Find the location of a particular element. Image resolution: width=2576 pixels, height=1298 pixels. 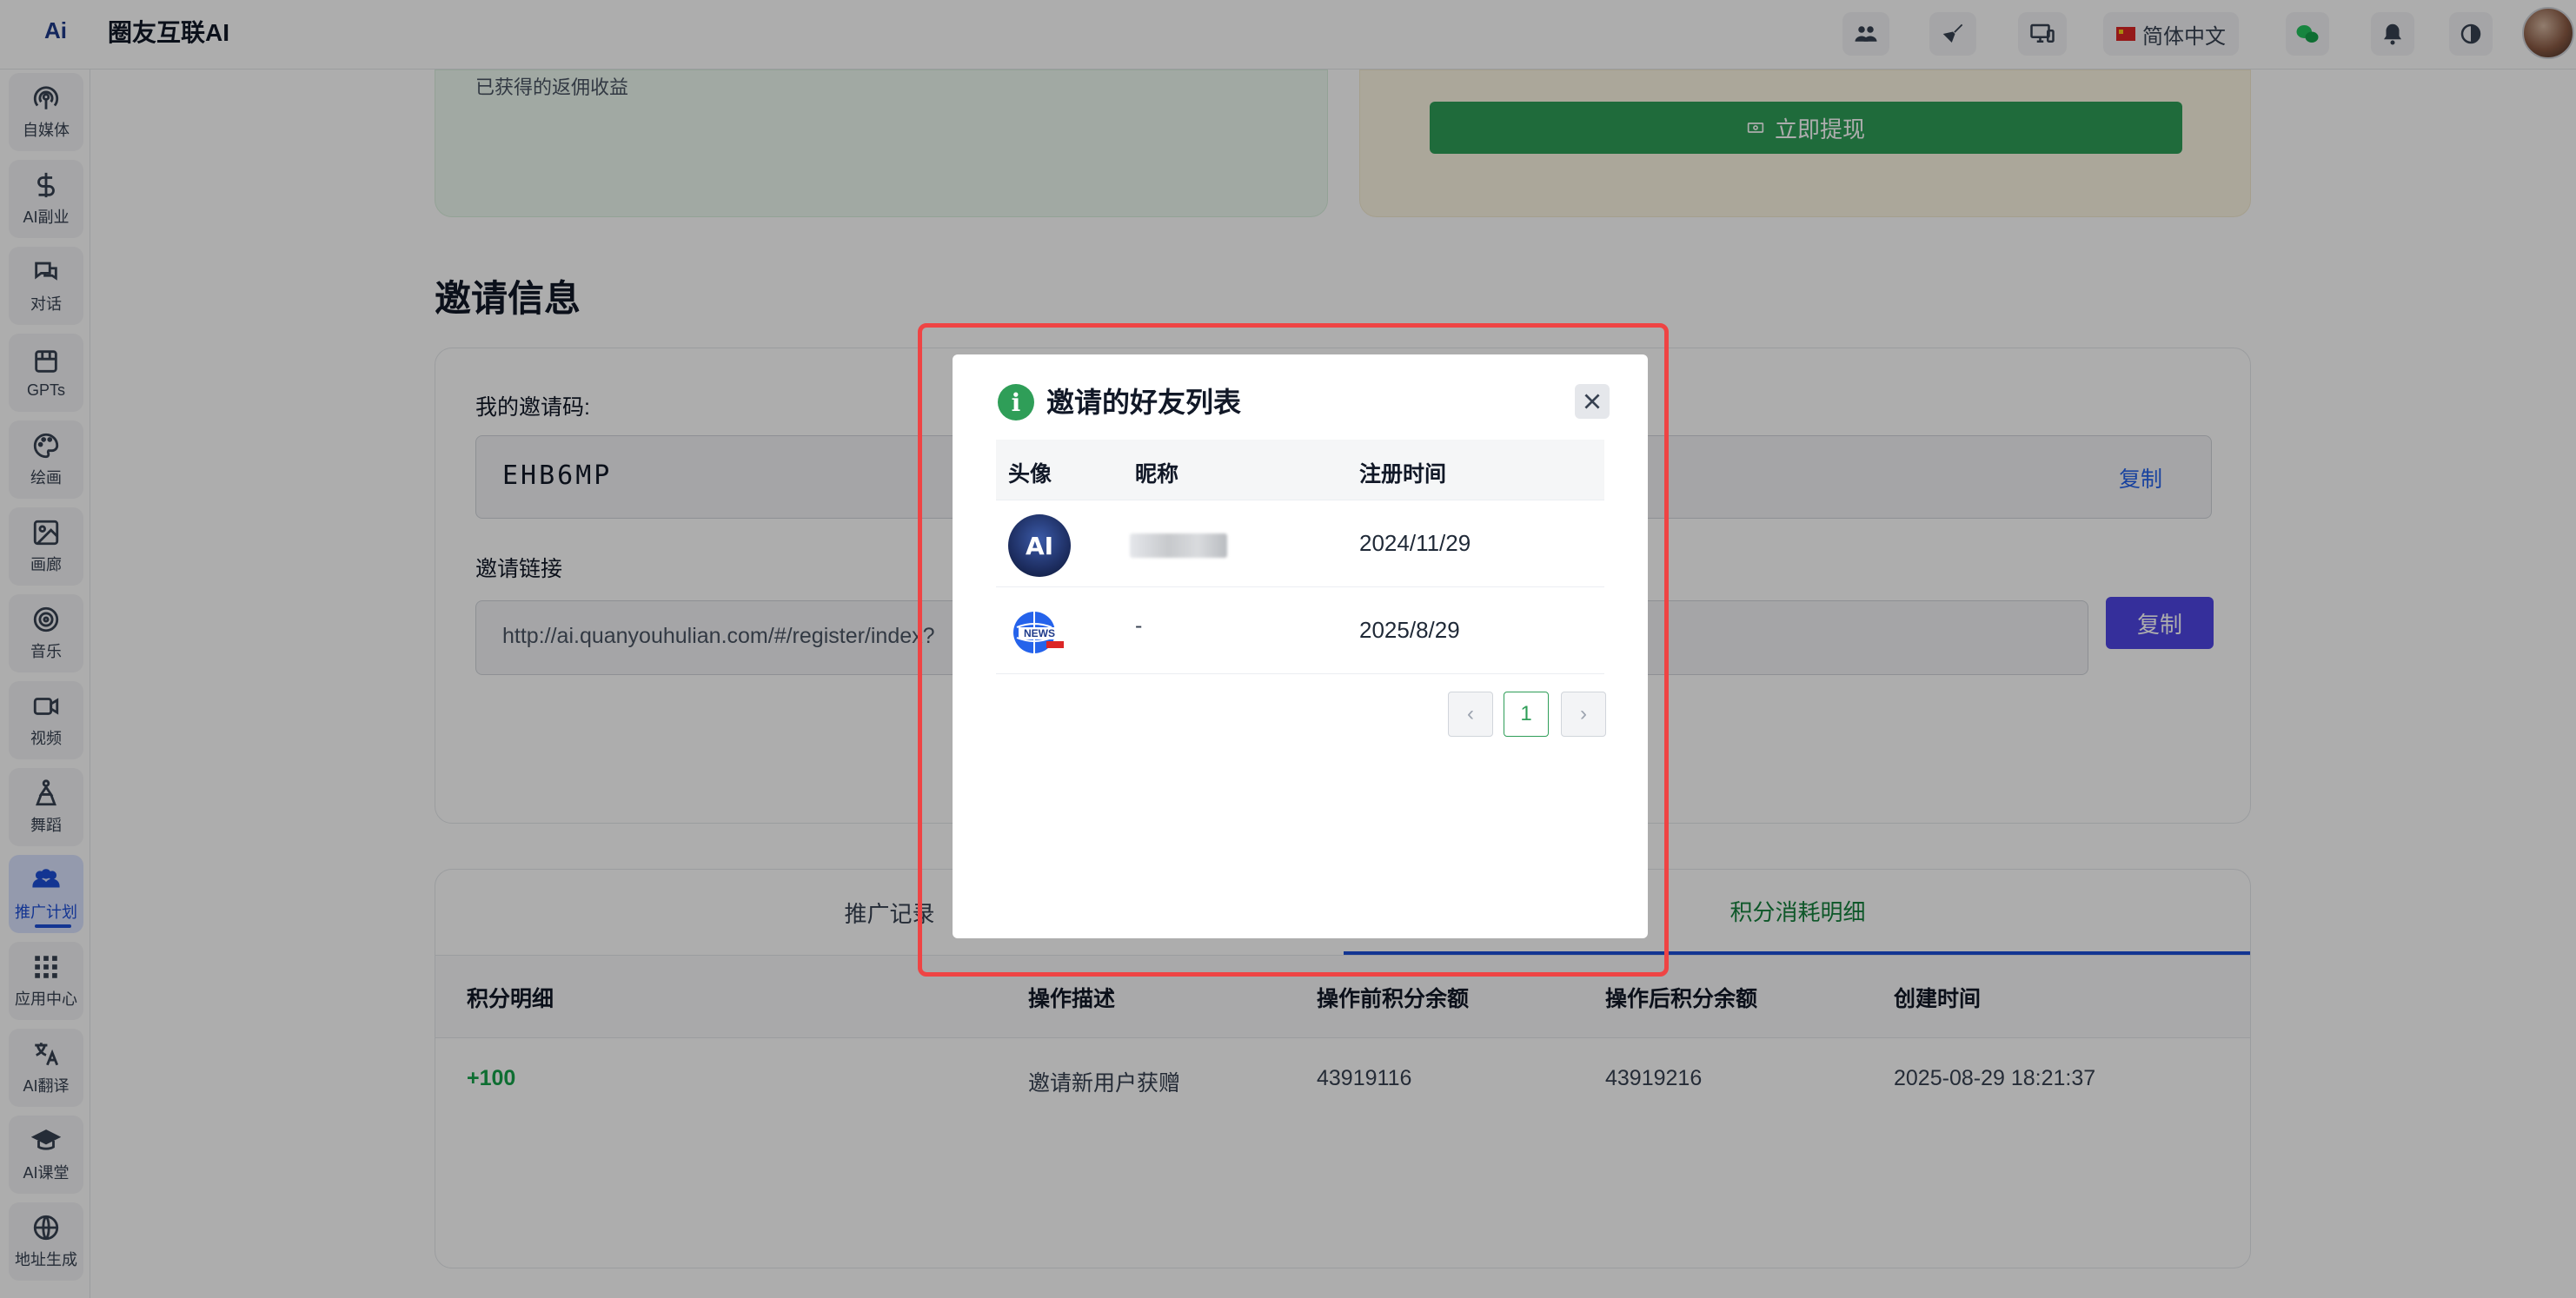

avatar-text: NEWS is located at coordinates (1039, 633).